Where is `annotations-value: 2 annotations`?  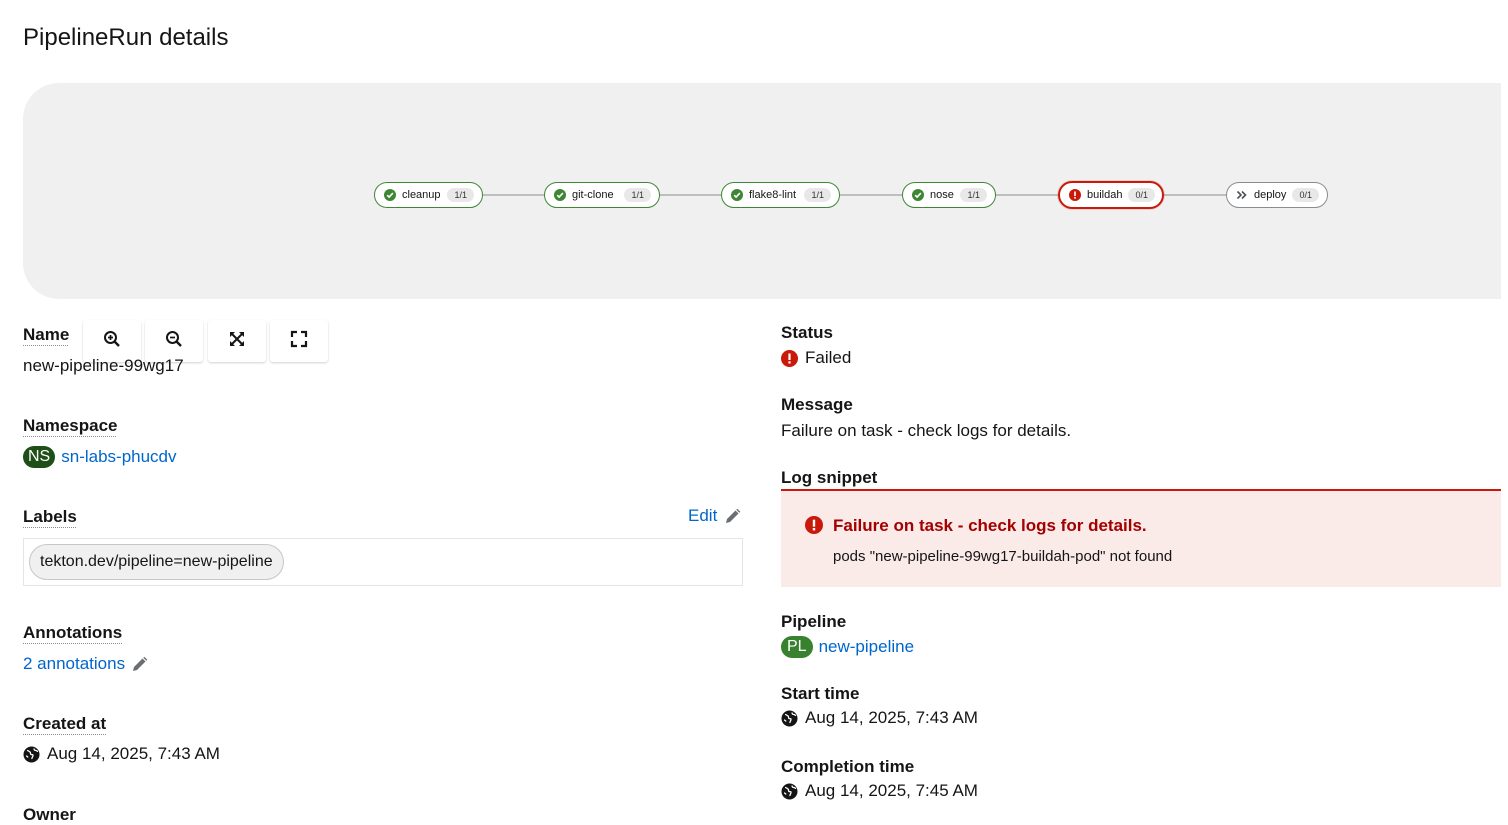 annotations-value: 2 annotations is located at coordinates (85, 664).